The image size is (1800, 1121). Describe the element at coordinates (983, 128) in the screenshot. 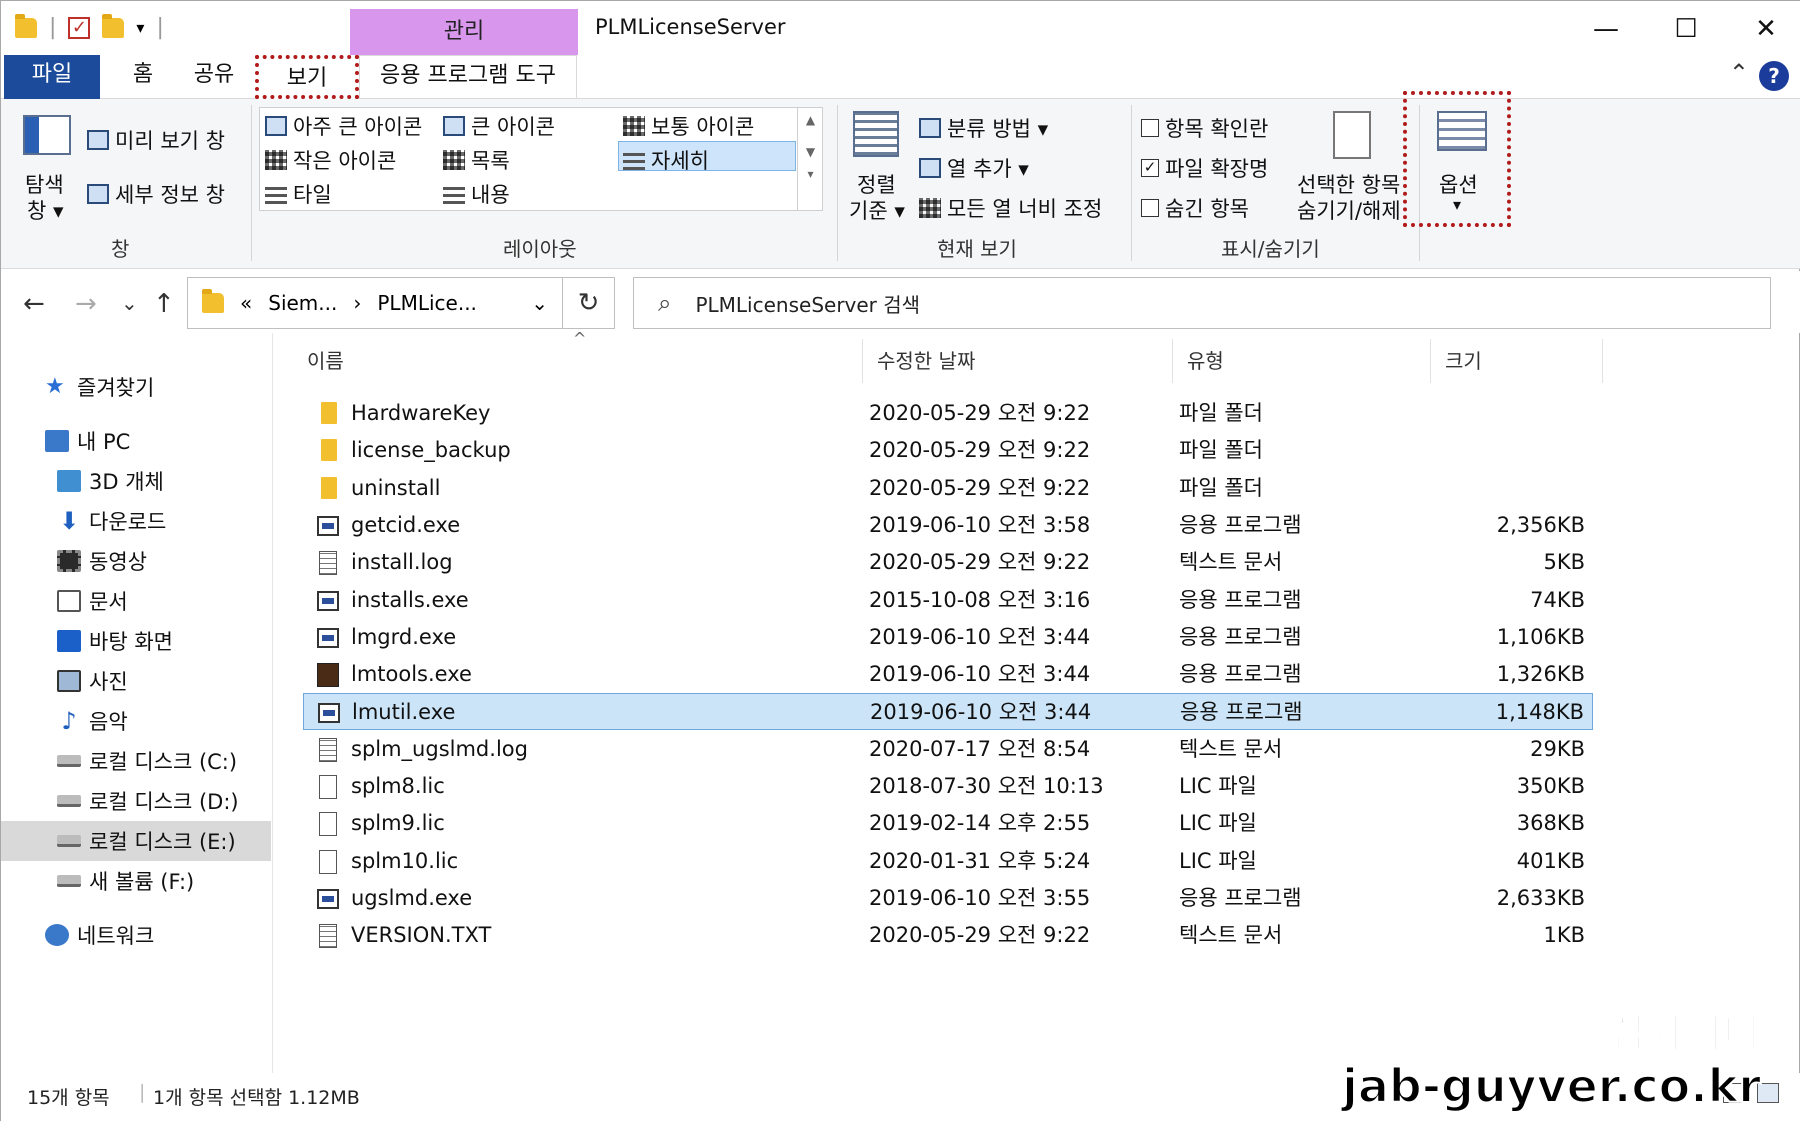

I see `group-by-button: 분류 방법 ▾` at that location.